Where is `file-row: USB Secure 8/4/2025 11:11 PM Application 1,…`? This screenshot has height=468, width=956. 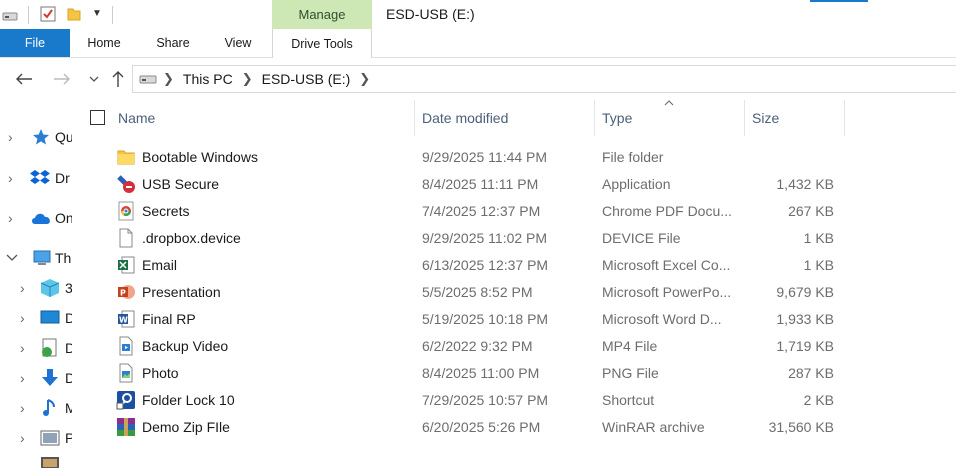 file-row: USB Secure 8/4/2025 11:11 PM Application 1,… is located at coordinates (463, 183).